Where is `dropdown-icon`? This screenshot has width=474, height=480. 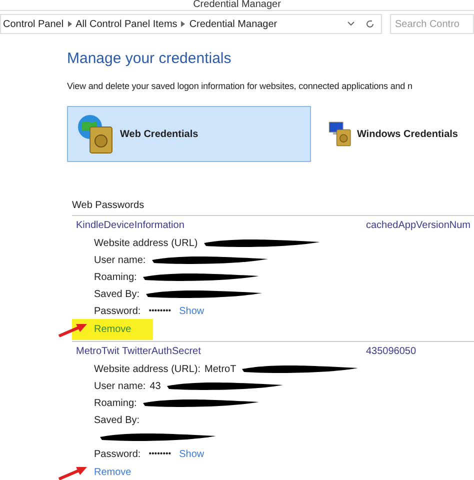 dropdown-icon is located at coordinates (351, 24).